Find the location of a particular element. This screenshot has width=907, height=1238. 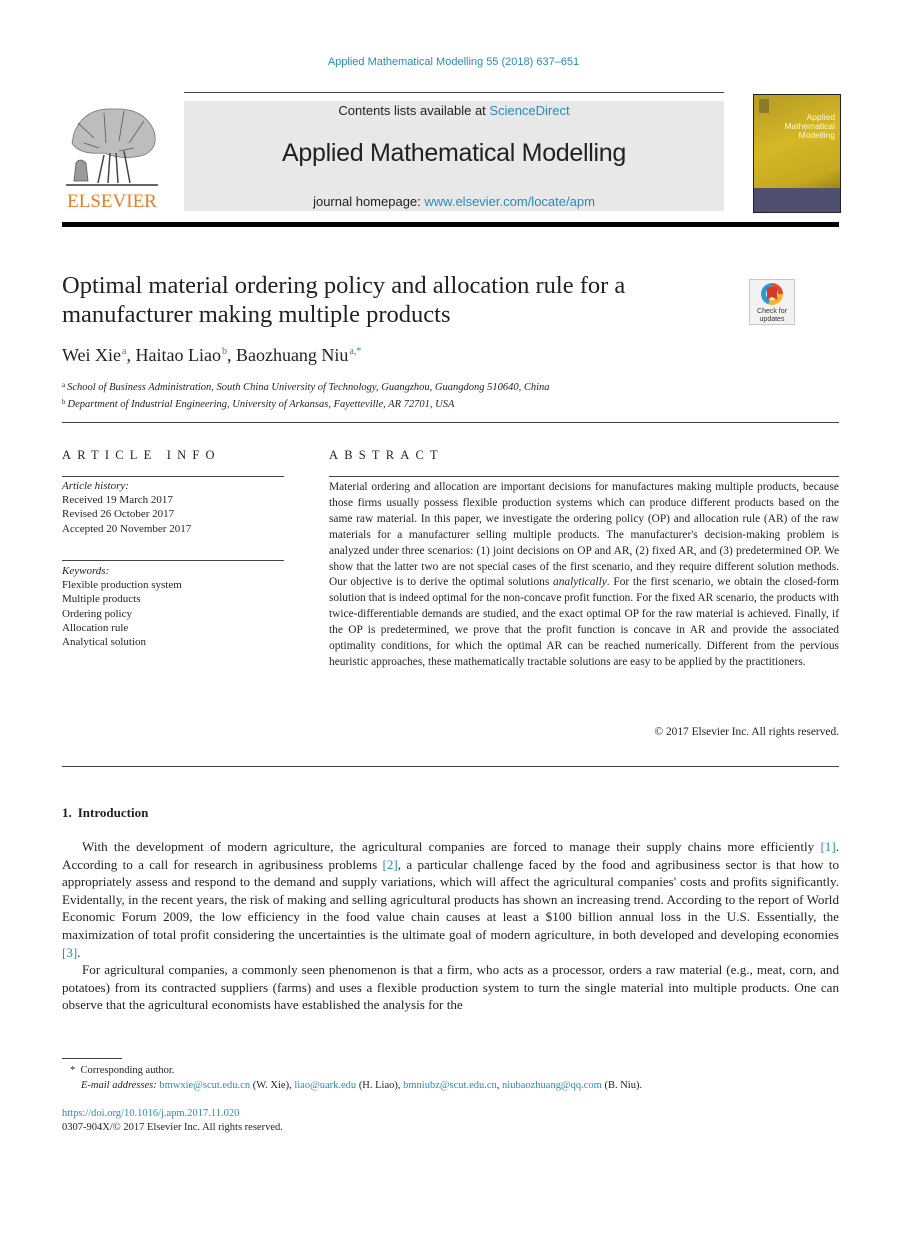

elsevier-logo: ELSEVIER is located at coordinates (112, 158).